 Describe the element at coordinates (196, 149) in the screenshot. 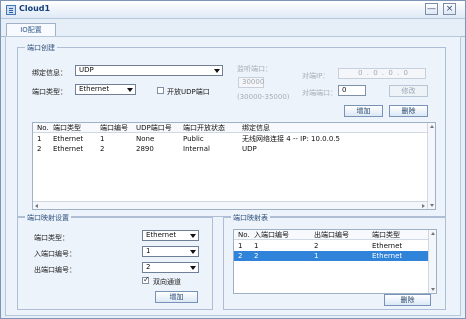

I see `table-cell: Internal` at that location.